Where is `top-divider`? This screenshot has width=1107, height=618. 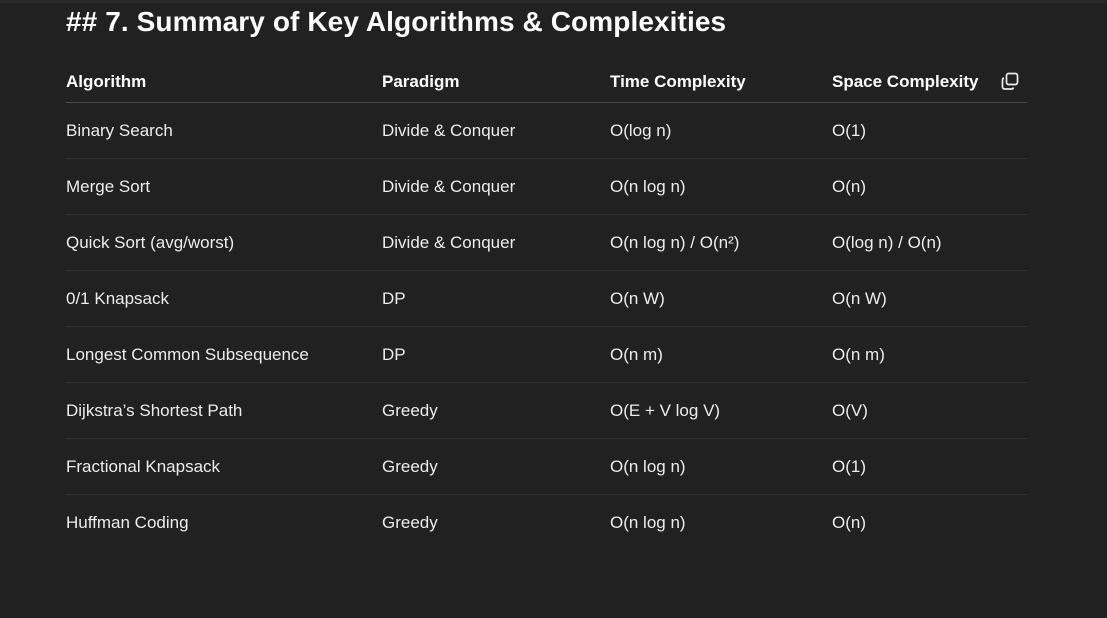 top-divider is located at coordinates (553, 1).